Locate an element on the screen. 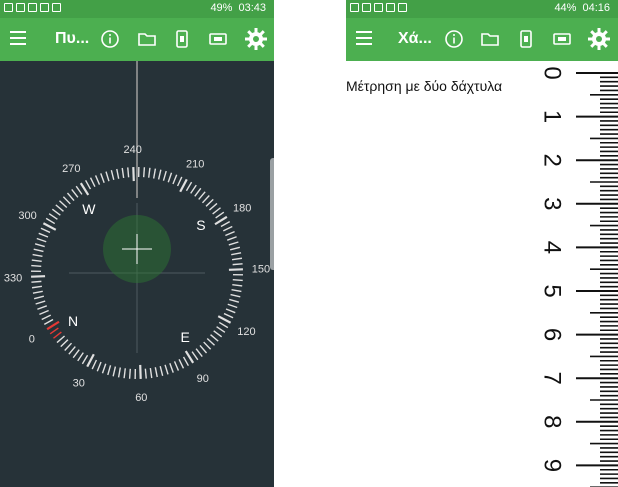 The image size is (618, 487). notification-icons is located at coordinates (32, 7).